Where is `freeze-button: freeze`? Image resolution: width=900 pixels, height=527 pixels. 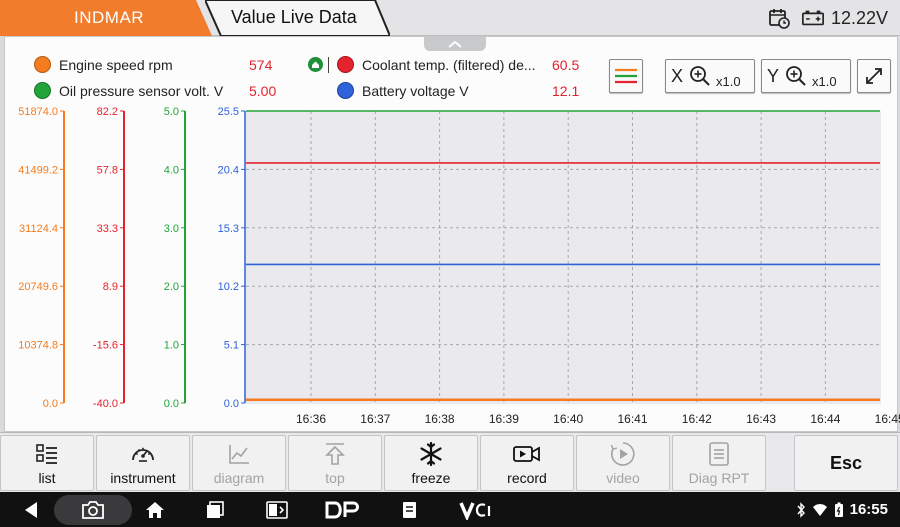
freeze-button: freeze is located at coordinates (431, 463).